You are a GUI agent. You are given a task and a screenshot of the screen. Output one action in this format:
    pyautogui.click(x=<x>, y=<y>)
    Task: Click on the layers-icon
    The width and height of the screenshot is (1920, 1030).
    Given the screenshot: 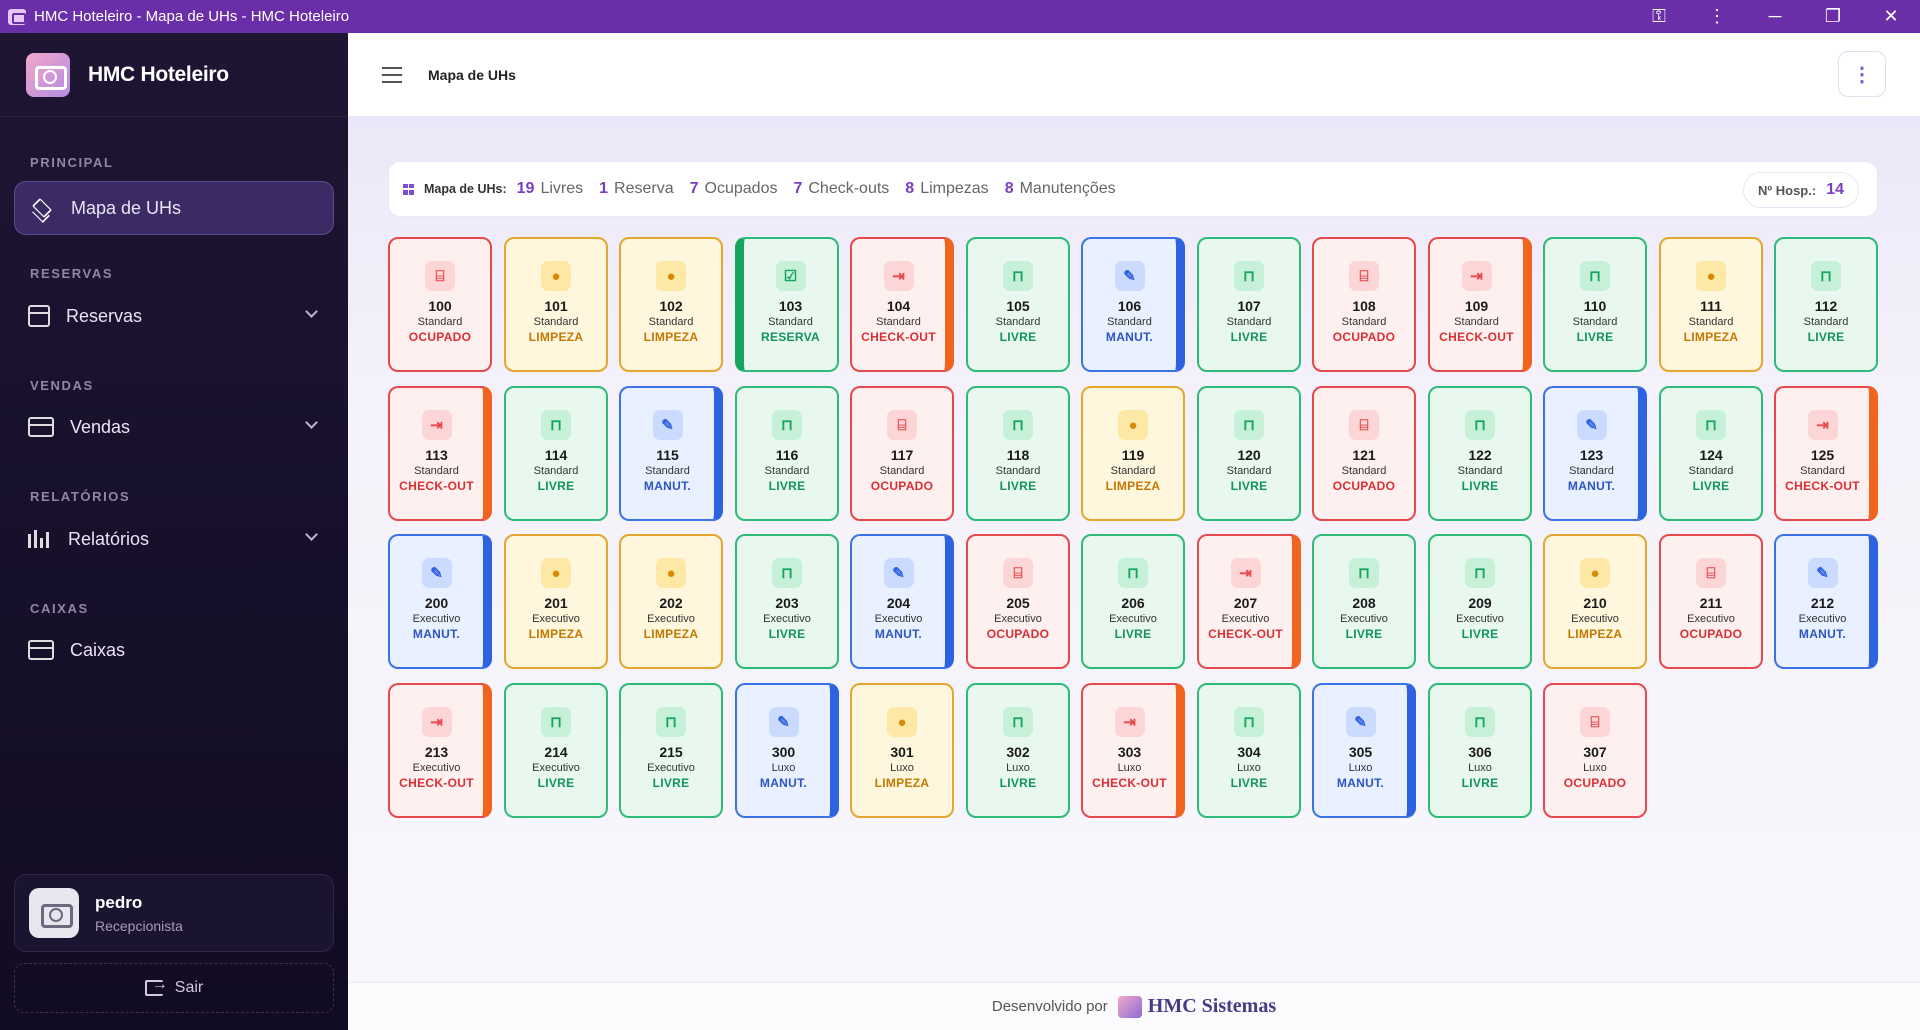 What is the action you would take?
    pyautogui.click(x=42, y=208)
    